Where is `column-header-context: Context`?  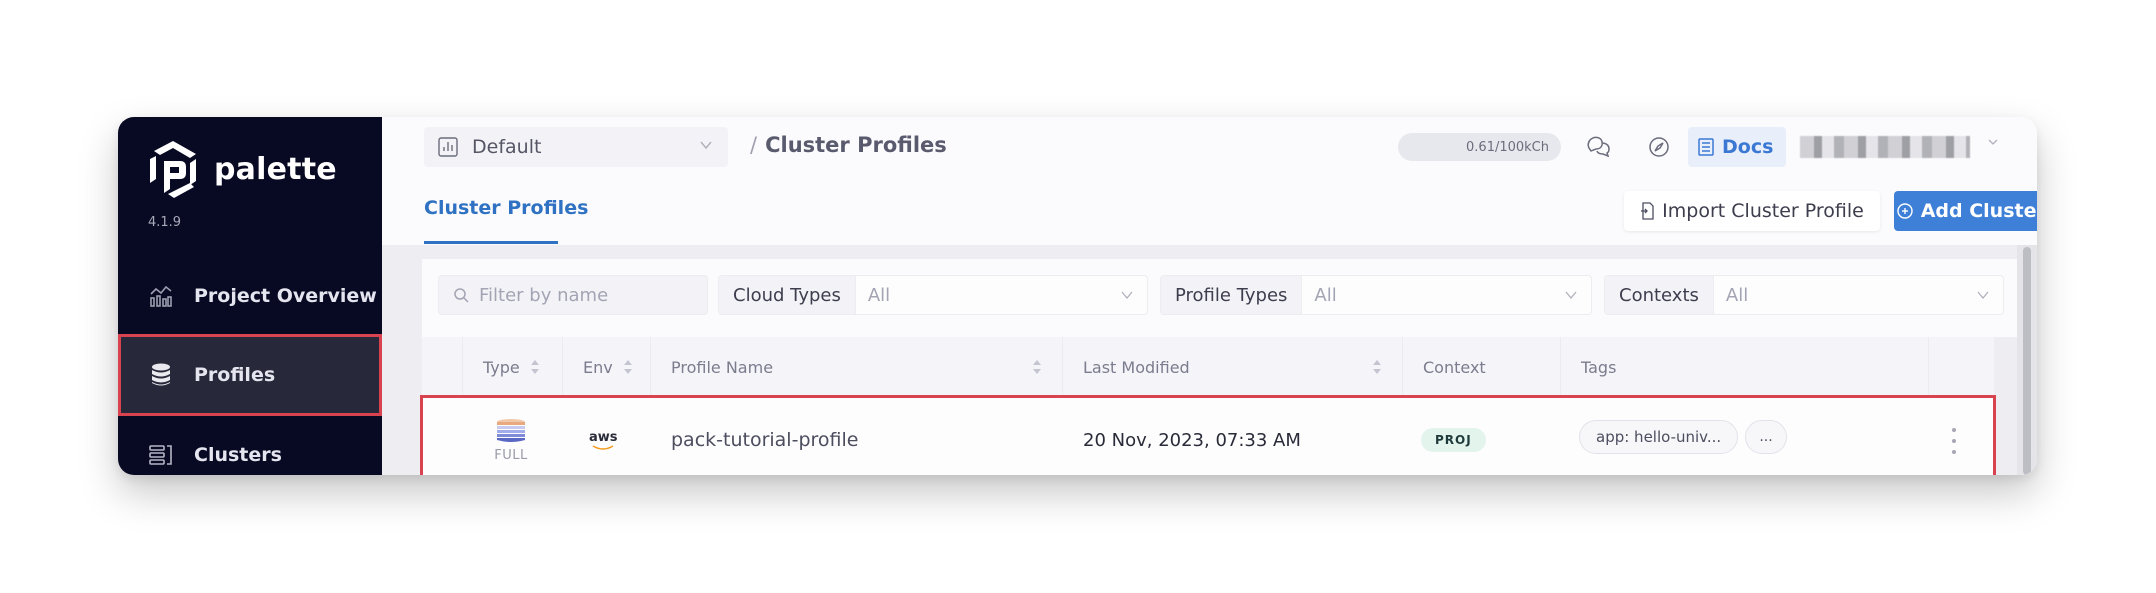 column-header-context: Context is located at coordinates (1481, 367).